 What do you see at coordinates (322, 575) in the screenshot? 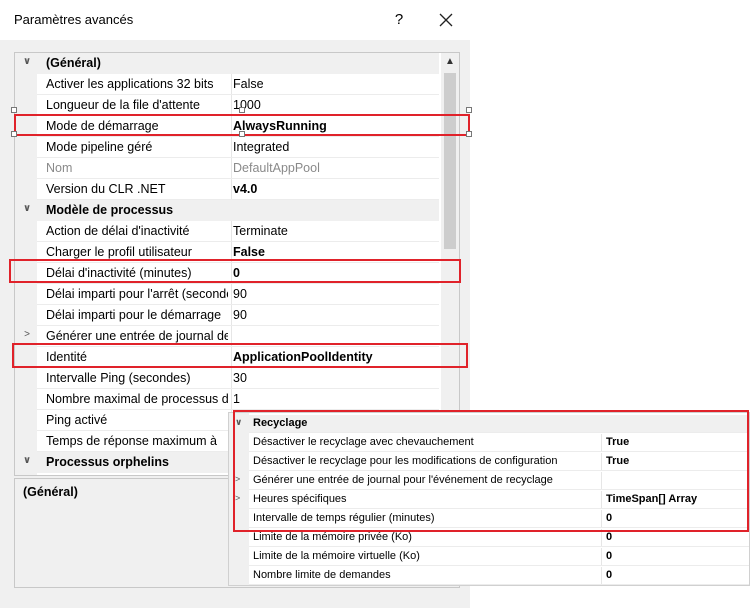
I see `property-name: Nombre limite de demandes` at bounding box center [322, 575].